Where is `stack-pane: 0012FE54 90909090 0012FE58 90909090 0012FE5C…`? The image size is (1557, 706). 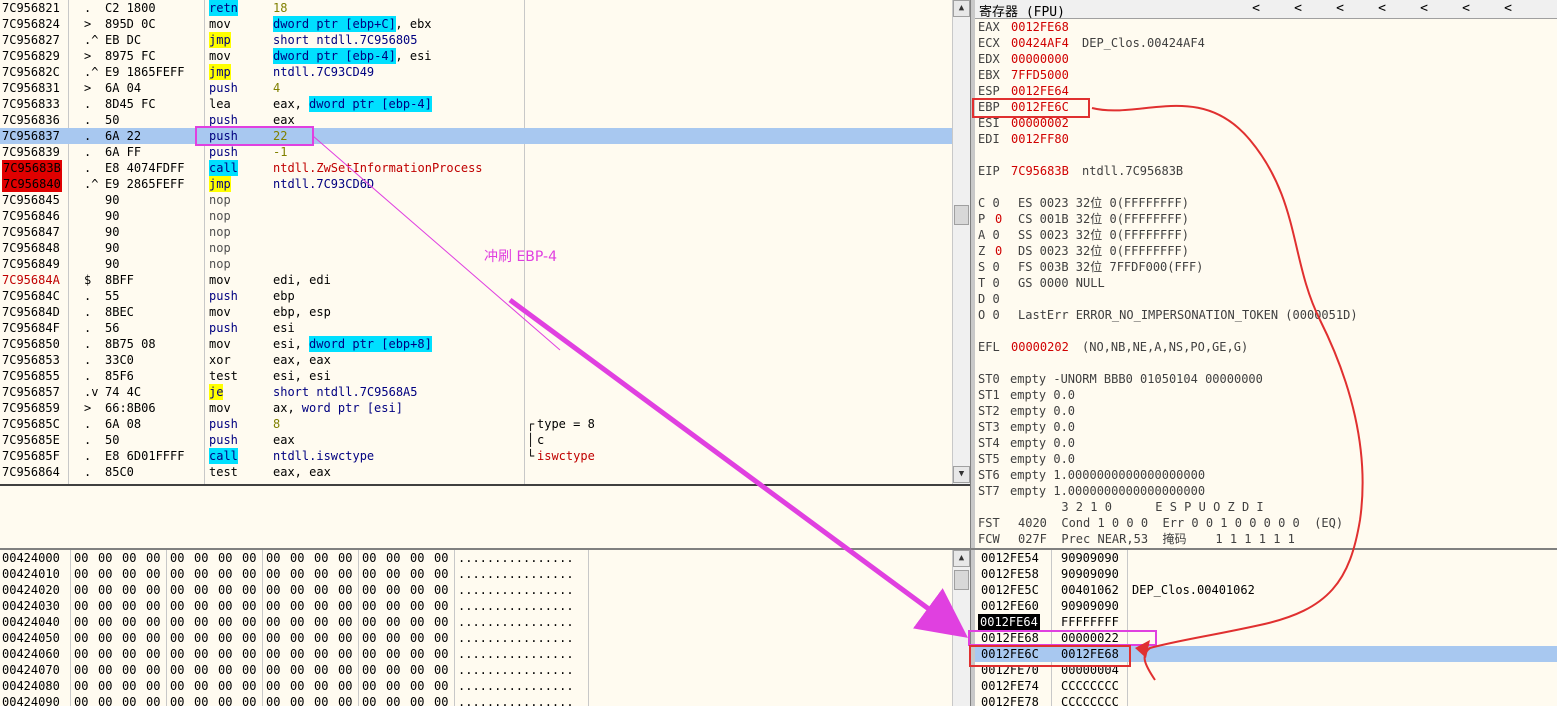
stack-pane: 0012FE54 90909090 0012FE58 90909090 0012FE5C… is located at coordinates (1266, 628).